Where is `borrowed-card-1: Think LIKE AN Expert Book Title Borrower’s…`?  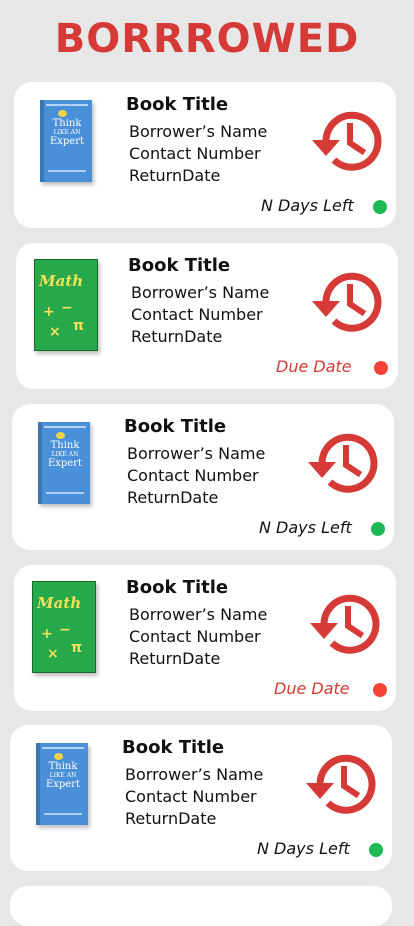 borrowed-card-1: Think LIKE AN Expert Book Title Borrower’s… is located at coordinates (205, 155).